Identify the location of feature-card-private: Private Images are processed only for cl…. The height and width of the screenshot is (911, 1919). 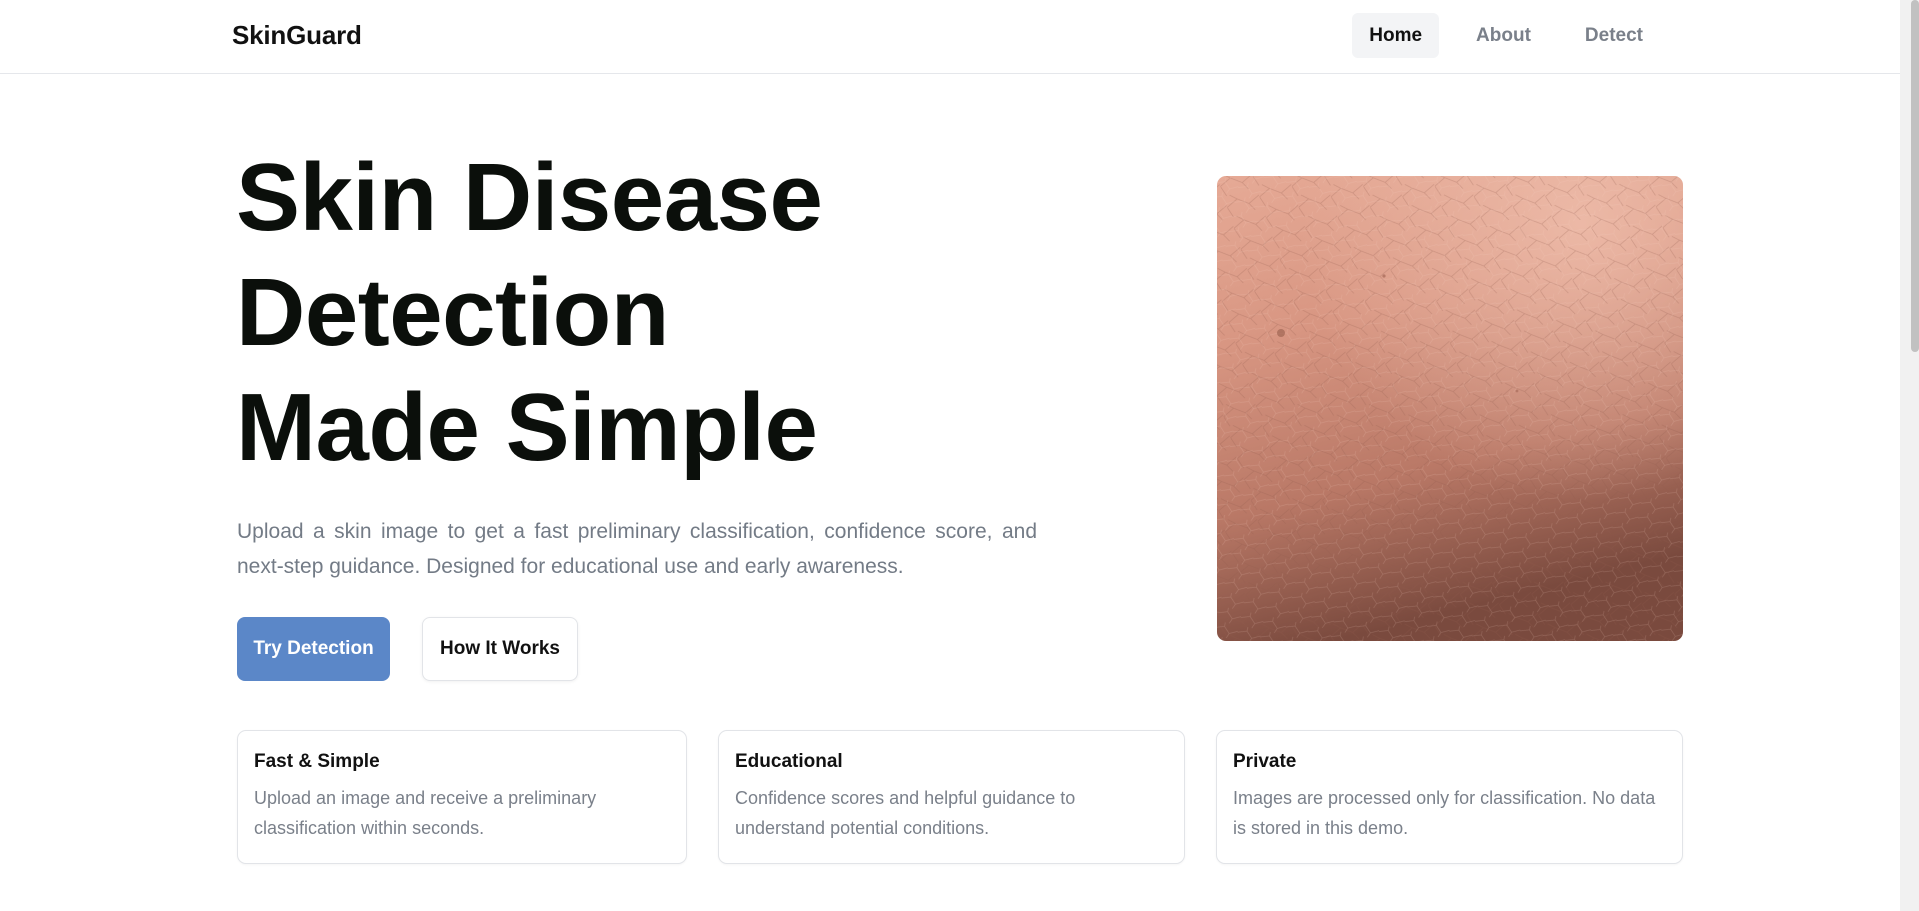
(1449, 797).